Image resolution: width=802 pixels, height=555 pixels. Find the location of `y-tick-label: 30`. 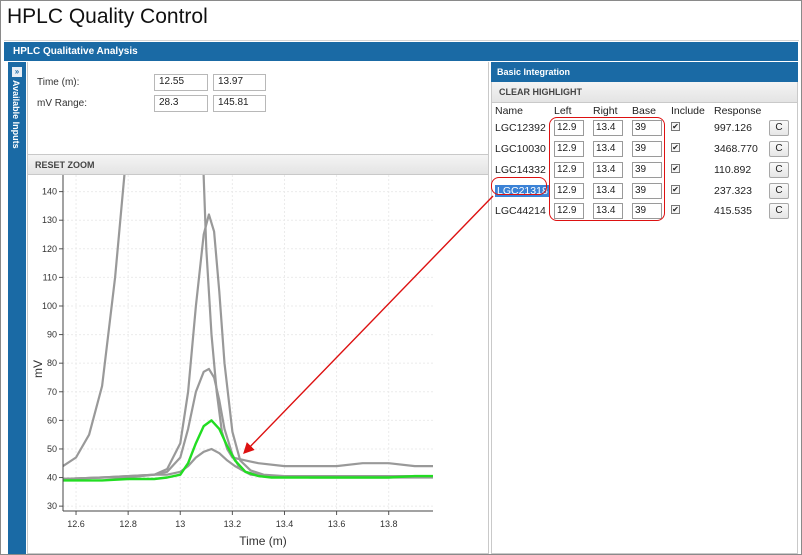

y-tick-label: 30 is located at coordinates (52, 506).